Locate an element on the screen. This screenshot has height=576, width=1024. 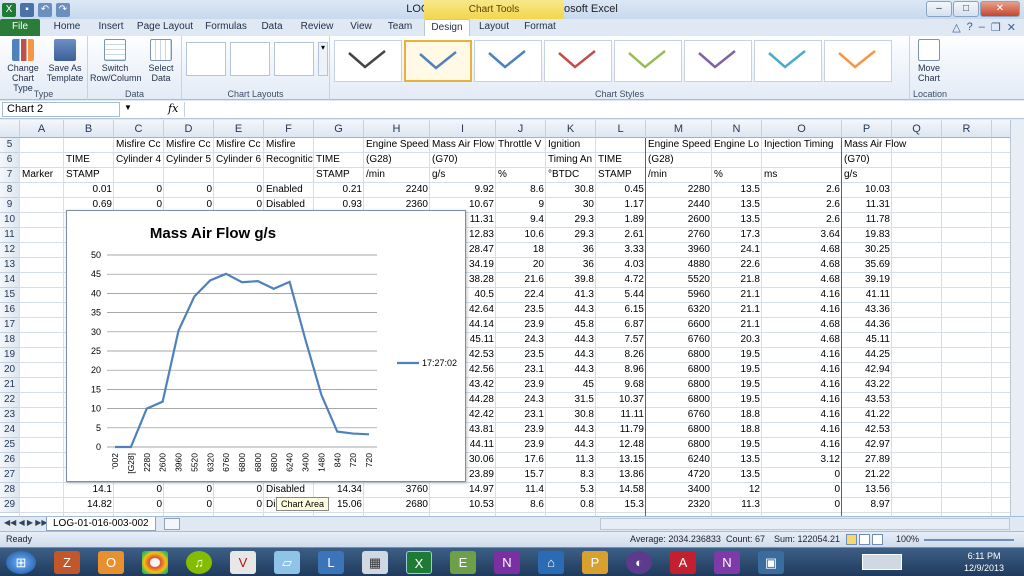
row-header-20: 20 is located at coordinates (10, 370).